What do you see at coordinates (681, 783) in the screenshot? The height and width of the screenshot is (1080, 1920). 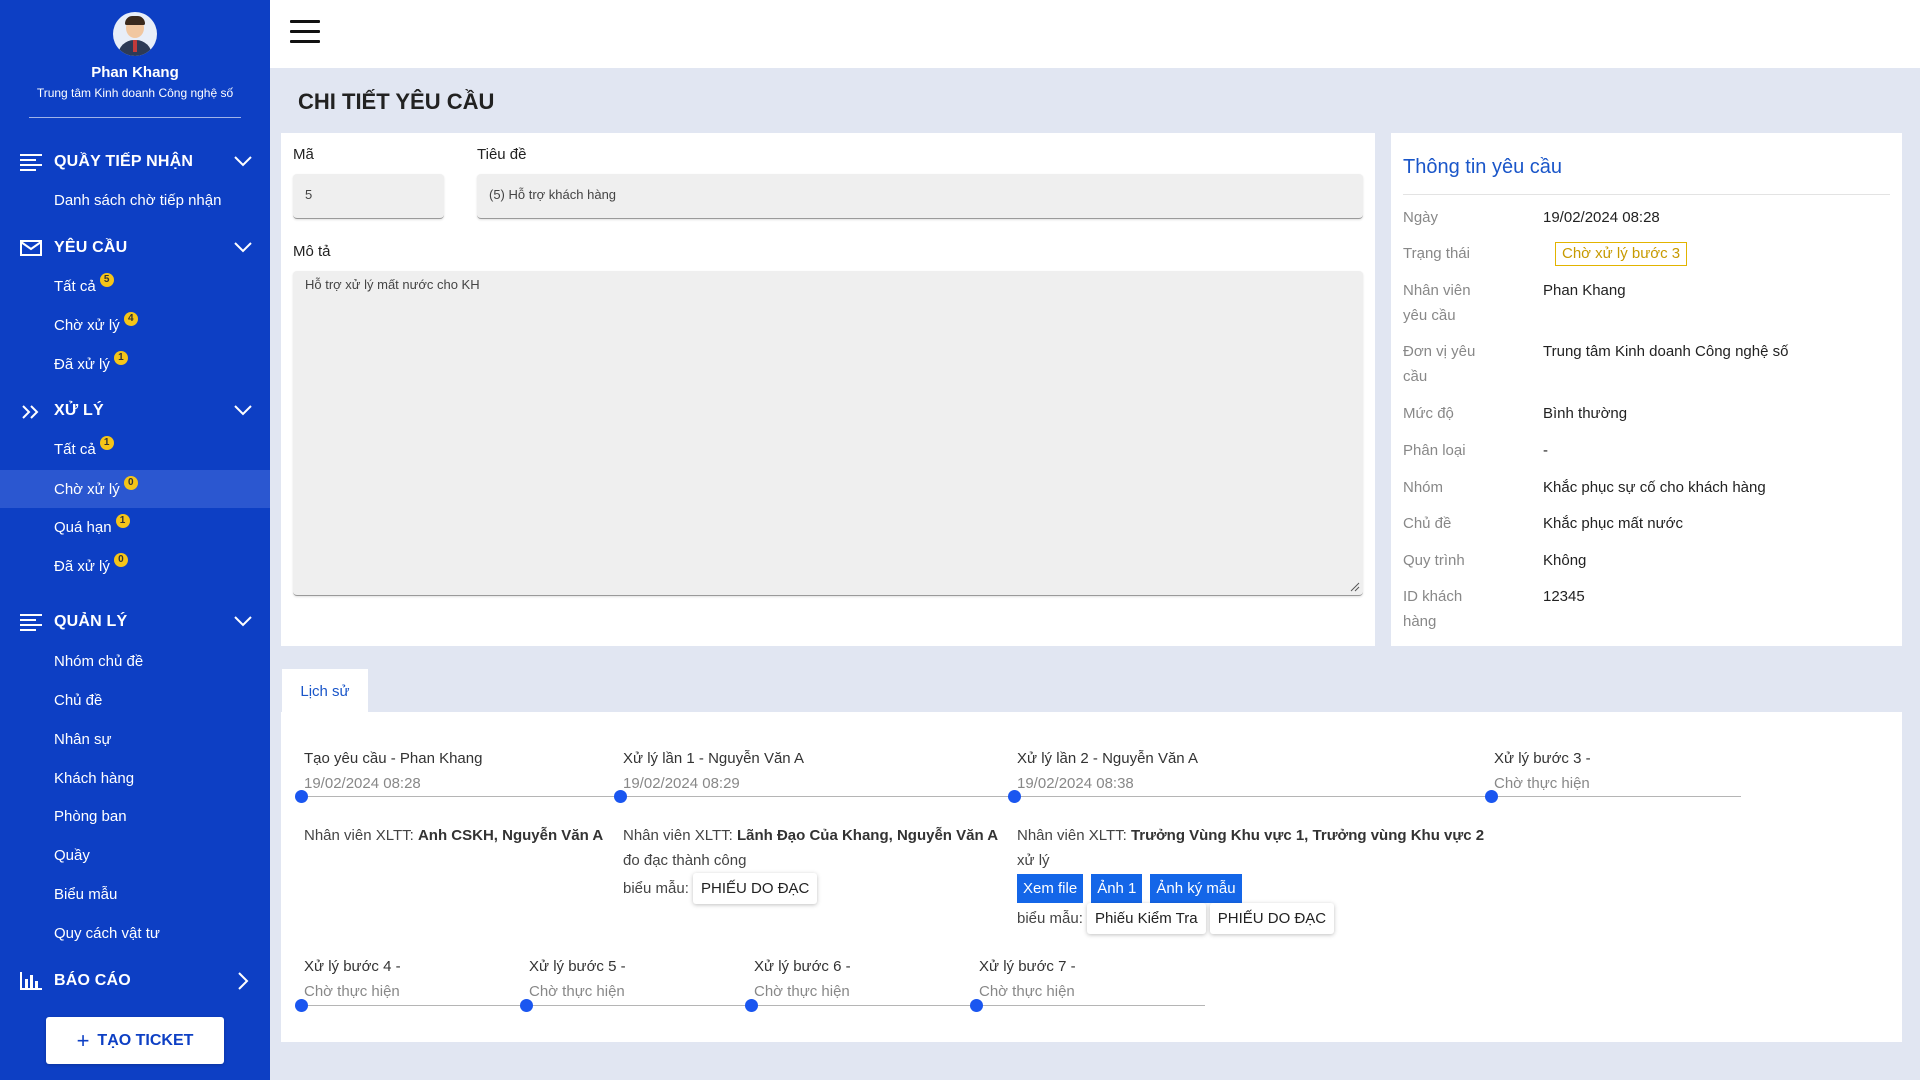 I see `step-date: 19/02/2024 08:29` at bounding box center [681, 783].